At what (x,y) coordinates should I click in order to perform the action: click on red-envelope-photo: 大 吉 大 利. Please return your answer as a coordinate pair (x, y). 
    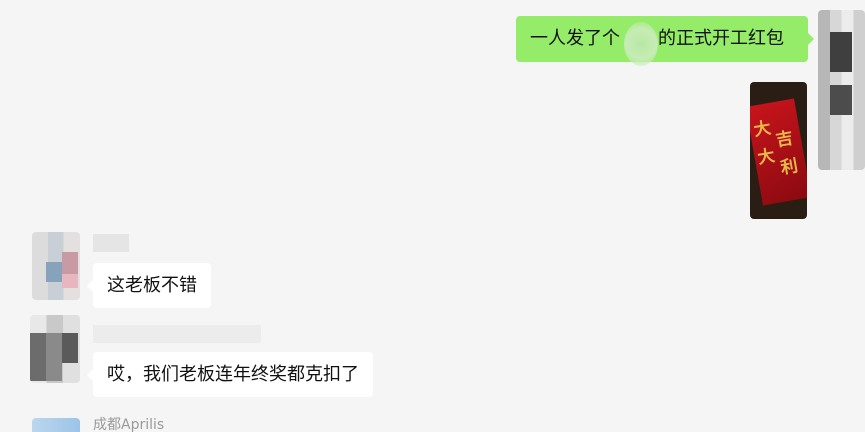
    Looking at the image, I should click on (778, 150).